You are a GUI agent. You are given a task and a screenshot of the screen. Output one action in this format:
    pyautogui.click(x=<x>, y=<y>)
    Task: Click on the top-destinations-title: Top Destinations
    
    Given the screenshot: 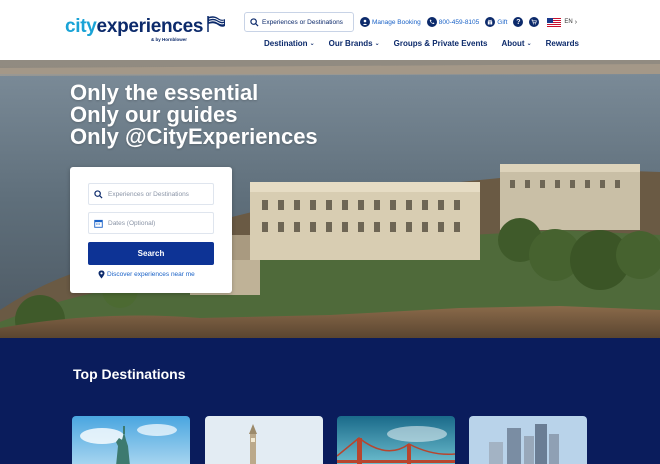 What is the action you would take?
    pyautogui.click(x=129, y=374)
    